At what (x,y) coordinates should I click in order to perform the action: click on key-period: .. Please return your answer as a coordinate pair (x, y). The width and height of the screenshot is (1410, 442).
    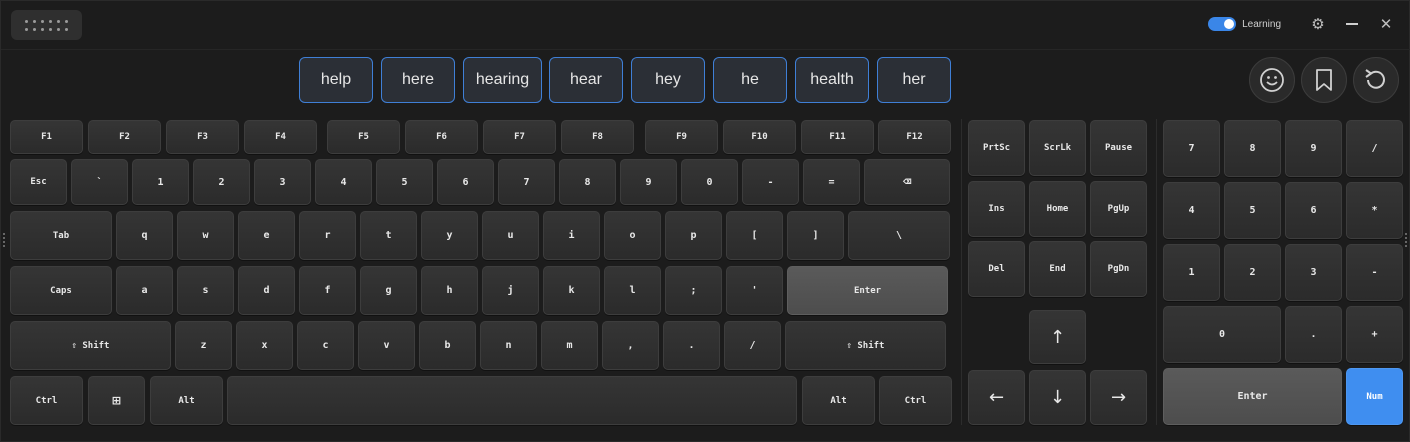
    Looking at the image, I should click on (691, 345).